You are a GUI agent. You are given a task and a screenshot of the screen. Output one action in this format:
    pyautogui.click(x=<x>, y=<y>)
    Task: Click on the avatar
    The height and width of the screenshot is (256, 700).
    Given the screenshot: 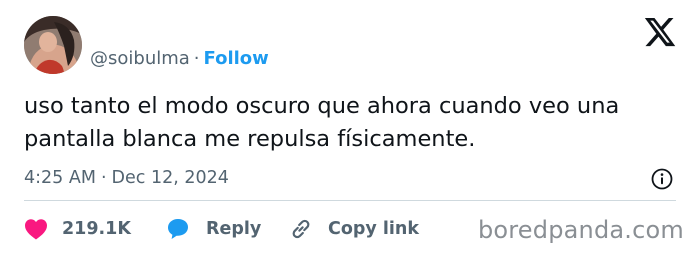 What is the action you would take?
    pyautogui.click(x=53, y=45)
    